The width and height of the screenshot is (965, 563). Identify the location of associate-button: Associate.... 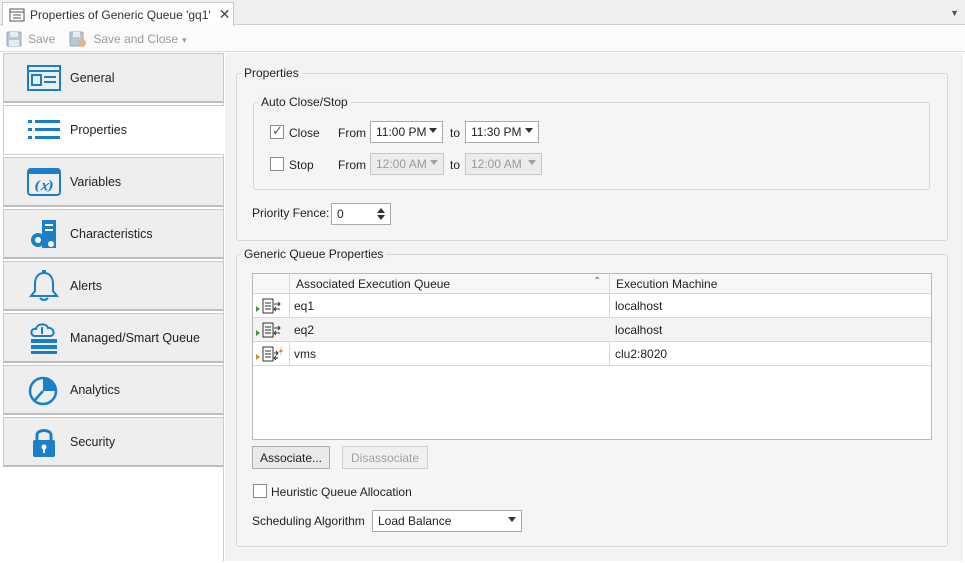
(291, 457).